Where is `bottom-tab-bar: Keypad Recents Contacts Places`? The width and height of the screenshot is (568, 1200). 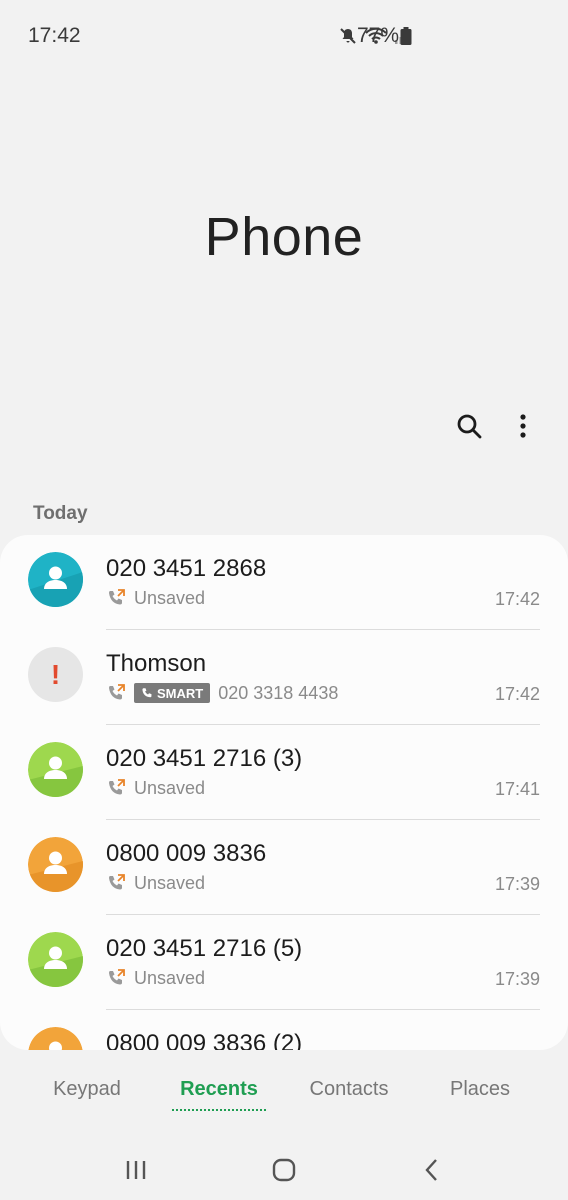 bottom-tab-bar: Keypad Recents Contacts Places is located at coordinates (284, 1095).